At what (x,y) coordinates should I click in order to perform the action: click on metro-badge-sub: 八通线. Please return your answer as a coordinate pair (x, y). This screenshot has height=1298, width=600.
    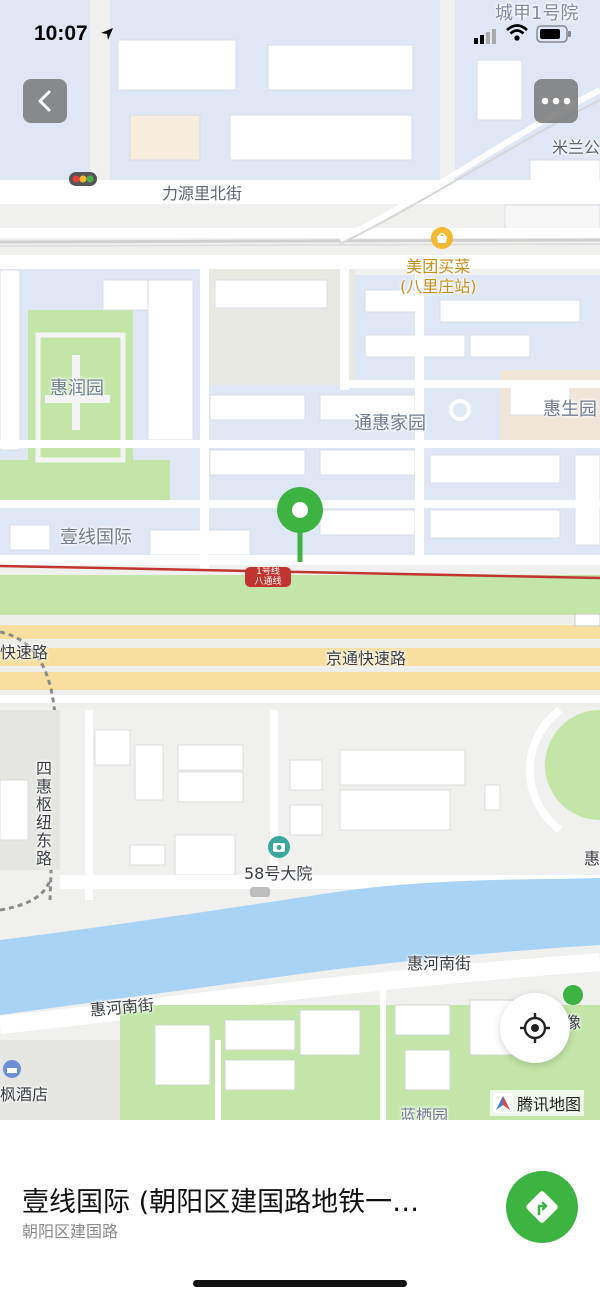
    Looking at the image, I should click on (268, 582).